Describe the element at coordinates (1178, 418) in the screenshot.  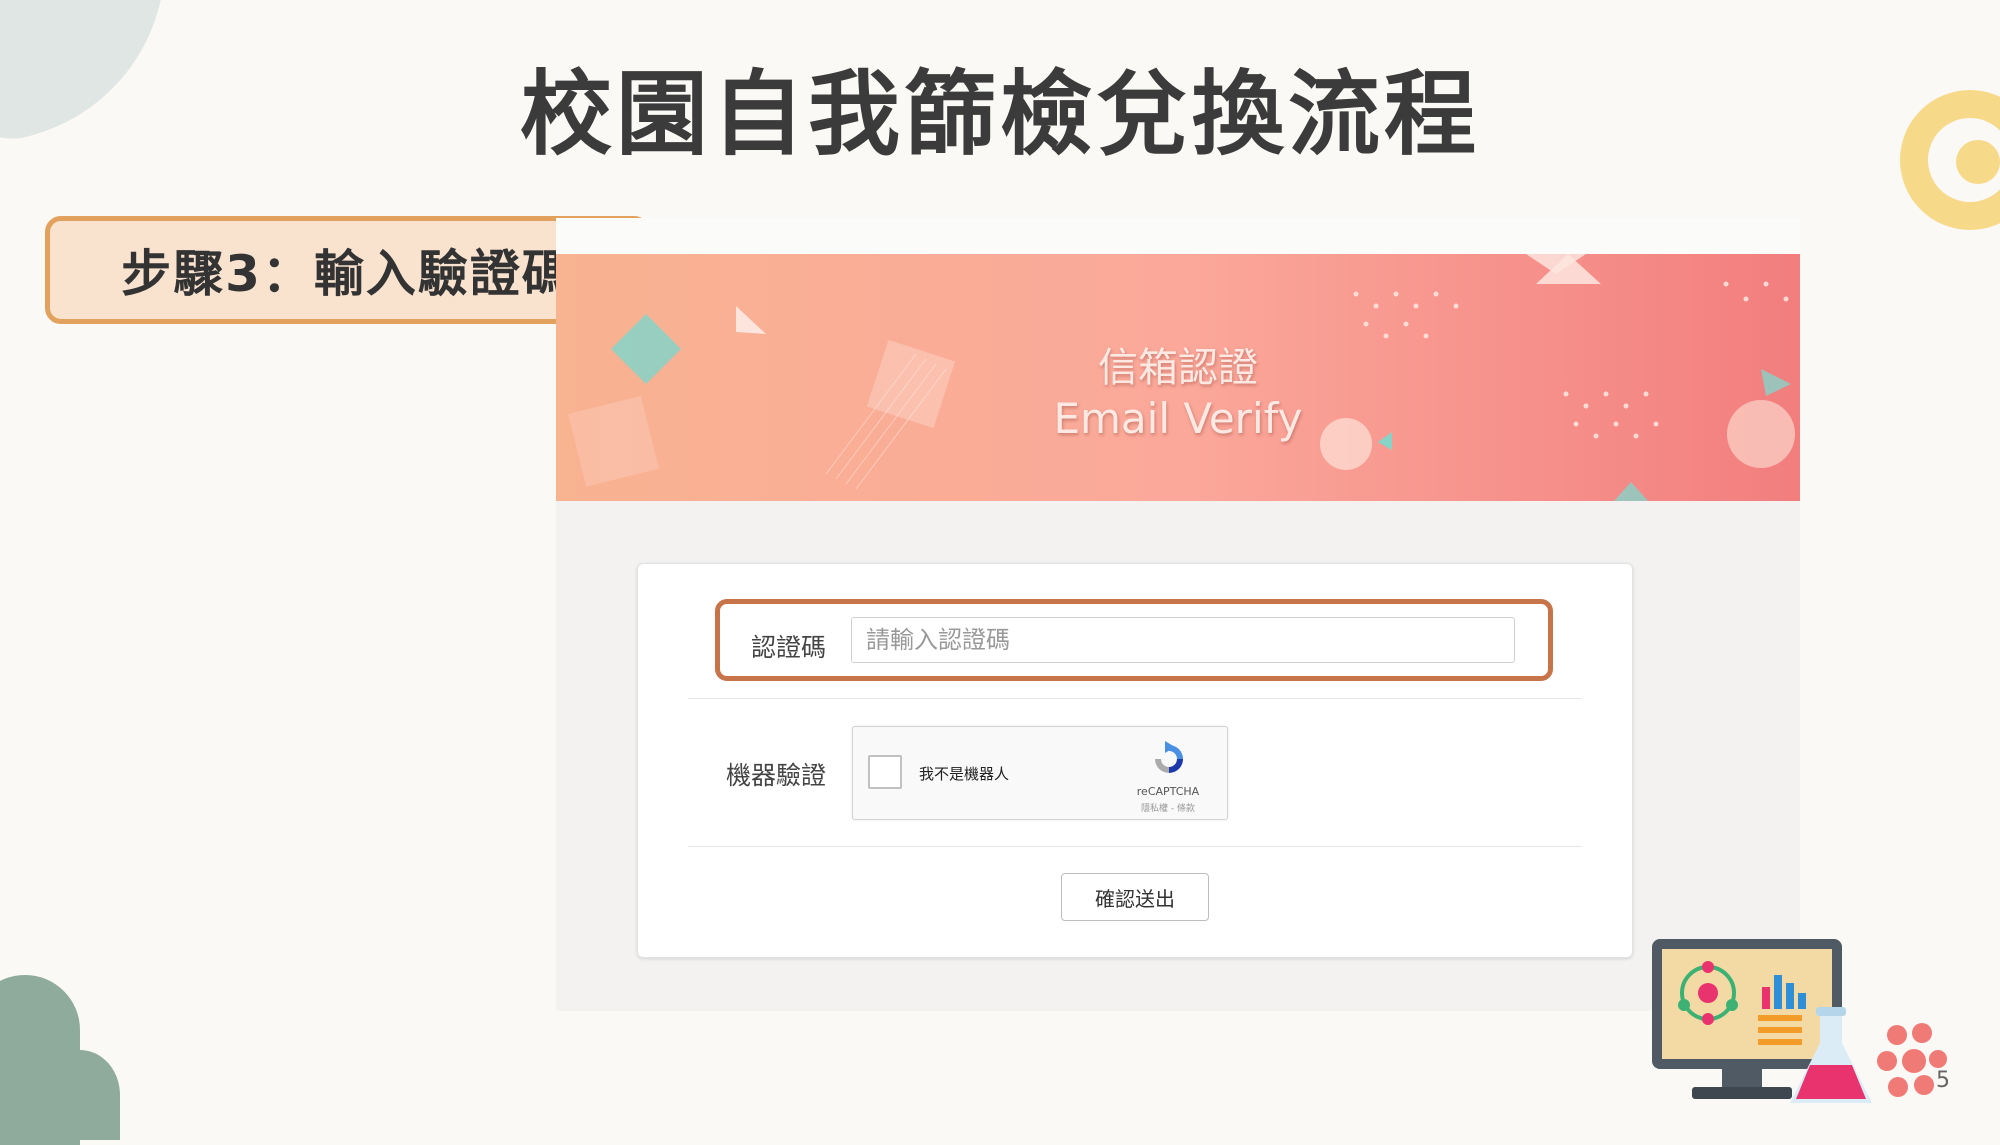
I see `banner-subtitle: Email Verify` at that location.